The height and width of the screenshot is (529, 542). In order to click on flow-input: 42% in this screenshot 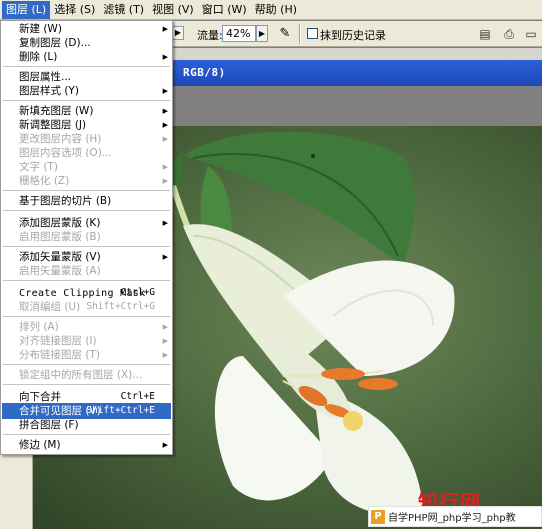, I will do `click(239, 33)`.